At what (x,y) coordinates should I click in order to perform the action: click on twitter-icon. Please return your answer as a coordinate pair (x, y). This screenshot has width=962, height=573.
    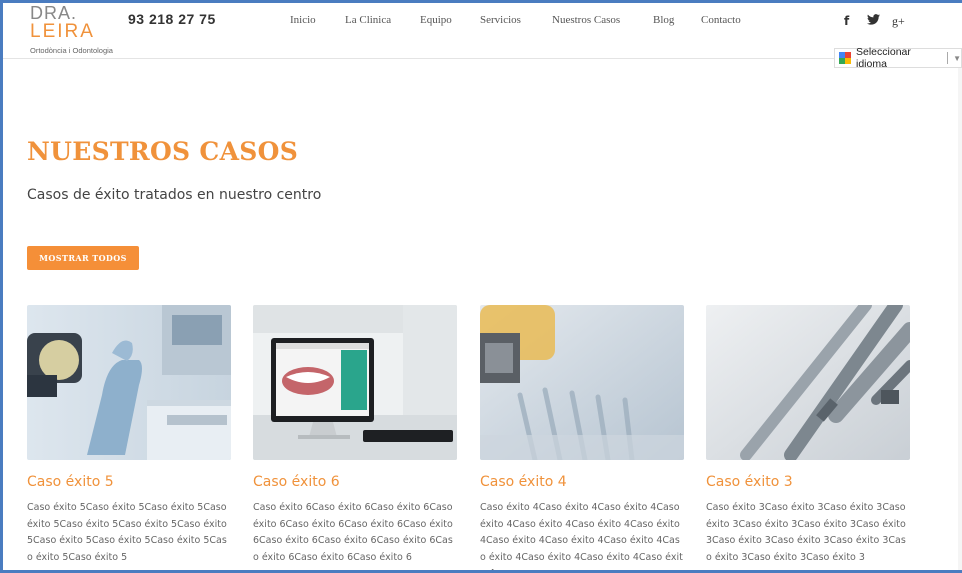
    Looking at the image, I should click on (873, 21).